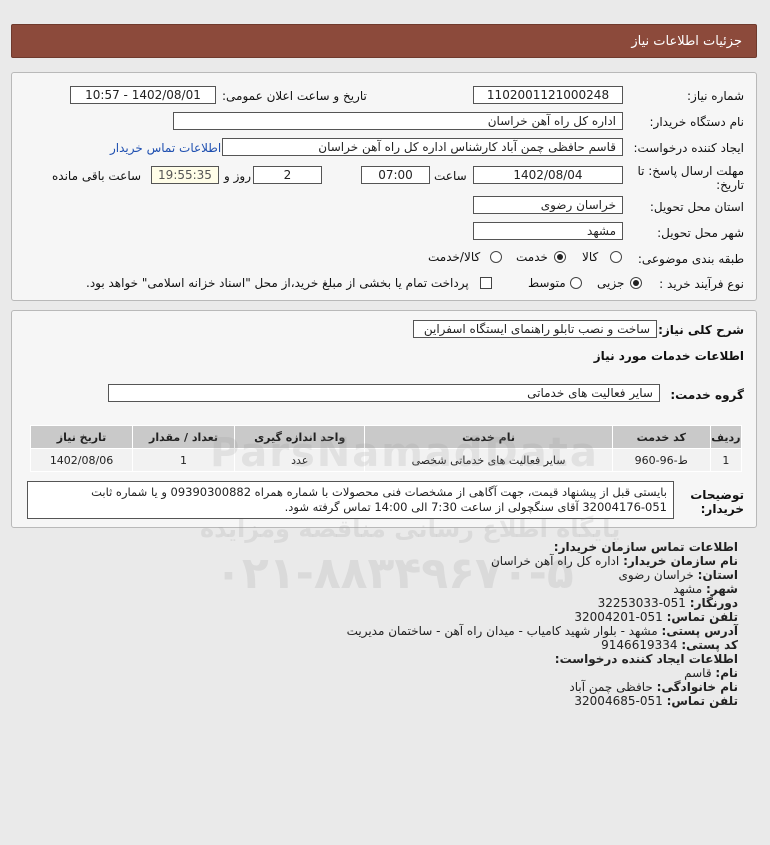 Image resolution: width=770 pixels, height=845 pixels. Describe the element at coordinates (722, 509) in the screenshot. I see `buyer-notes-label-2: خریدار:` at that location.